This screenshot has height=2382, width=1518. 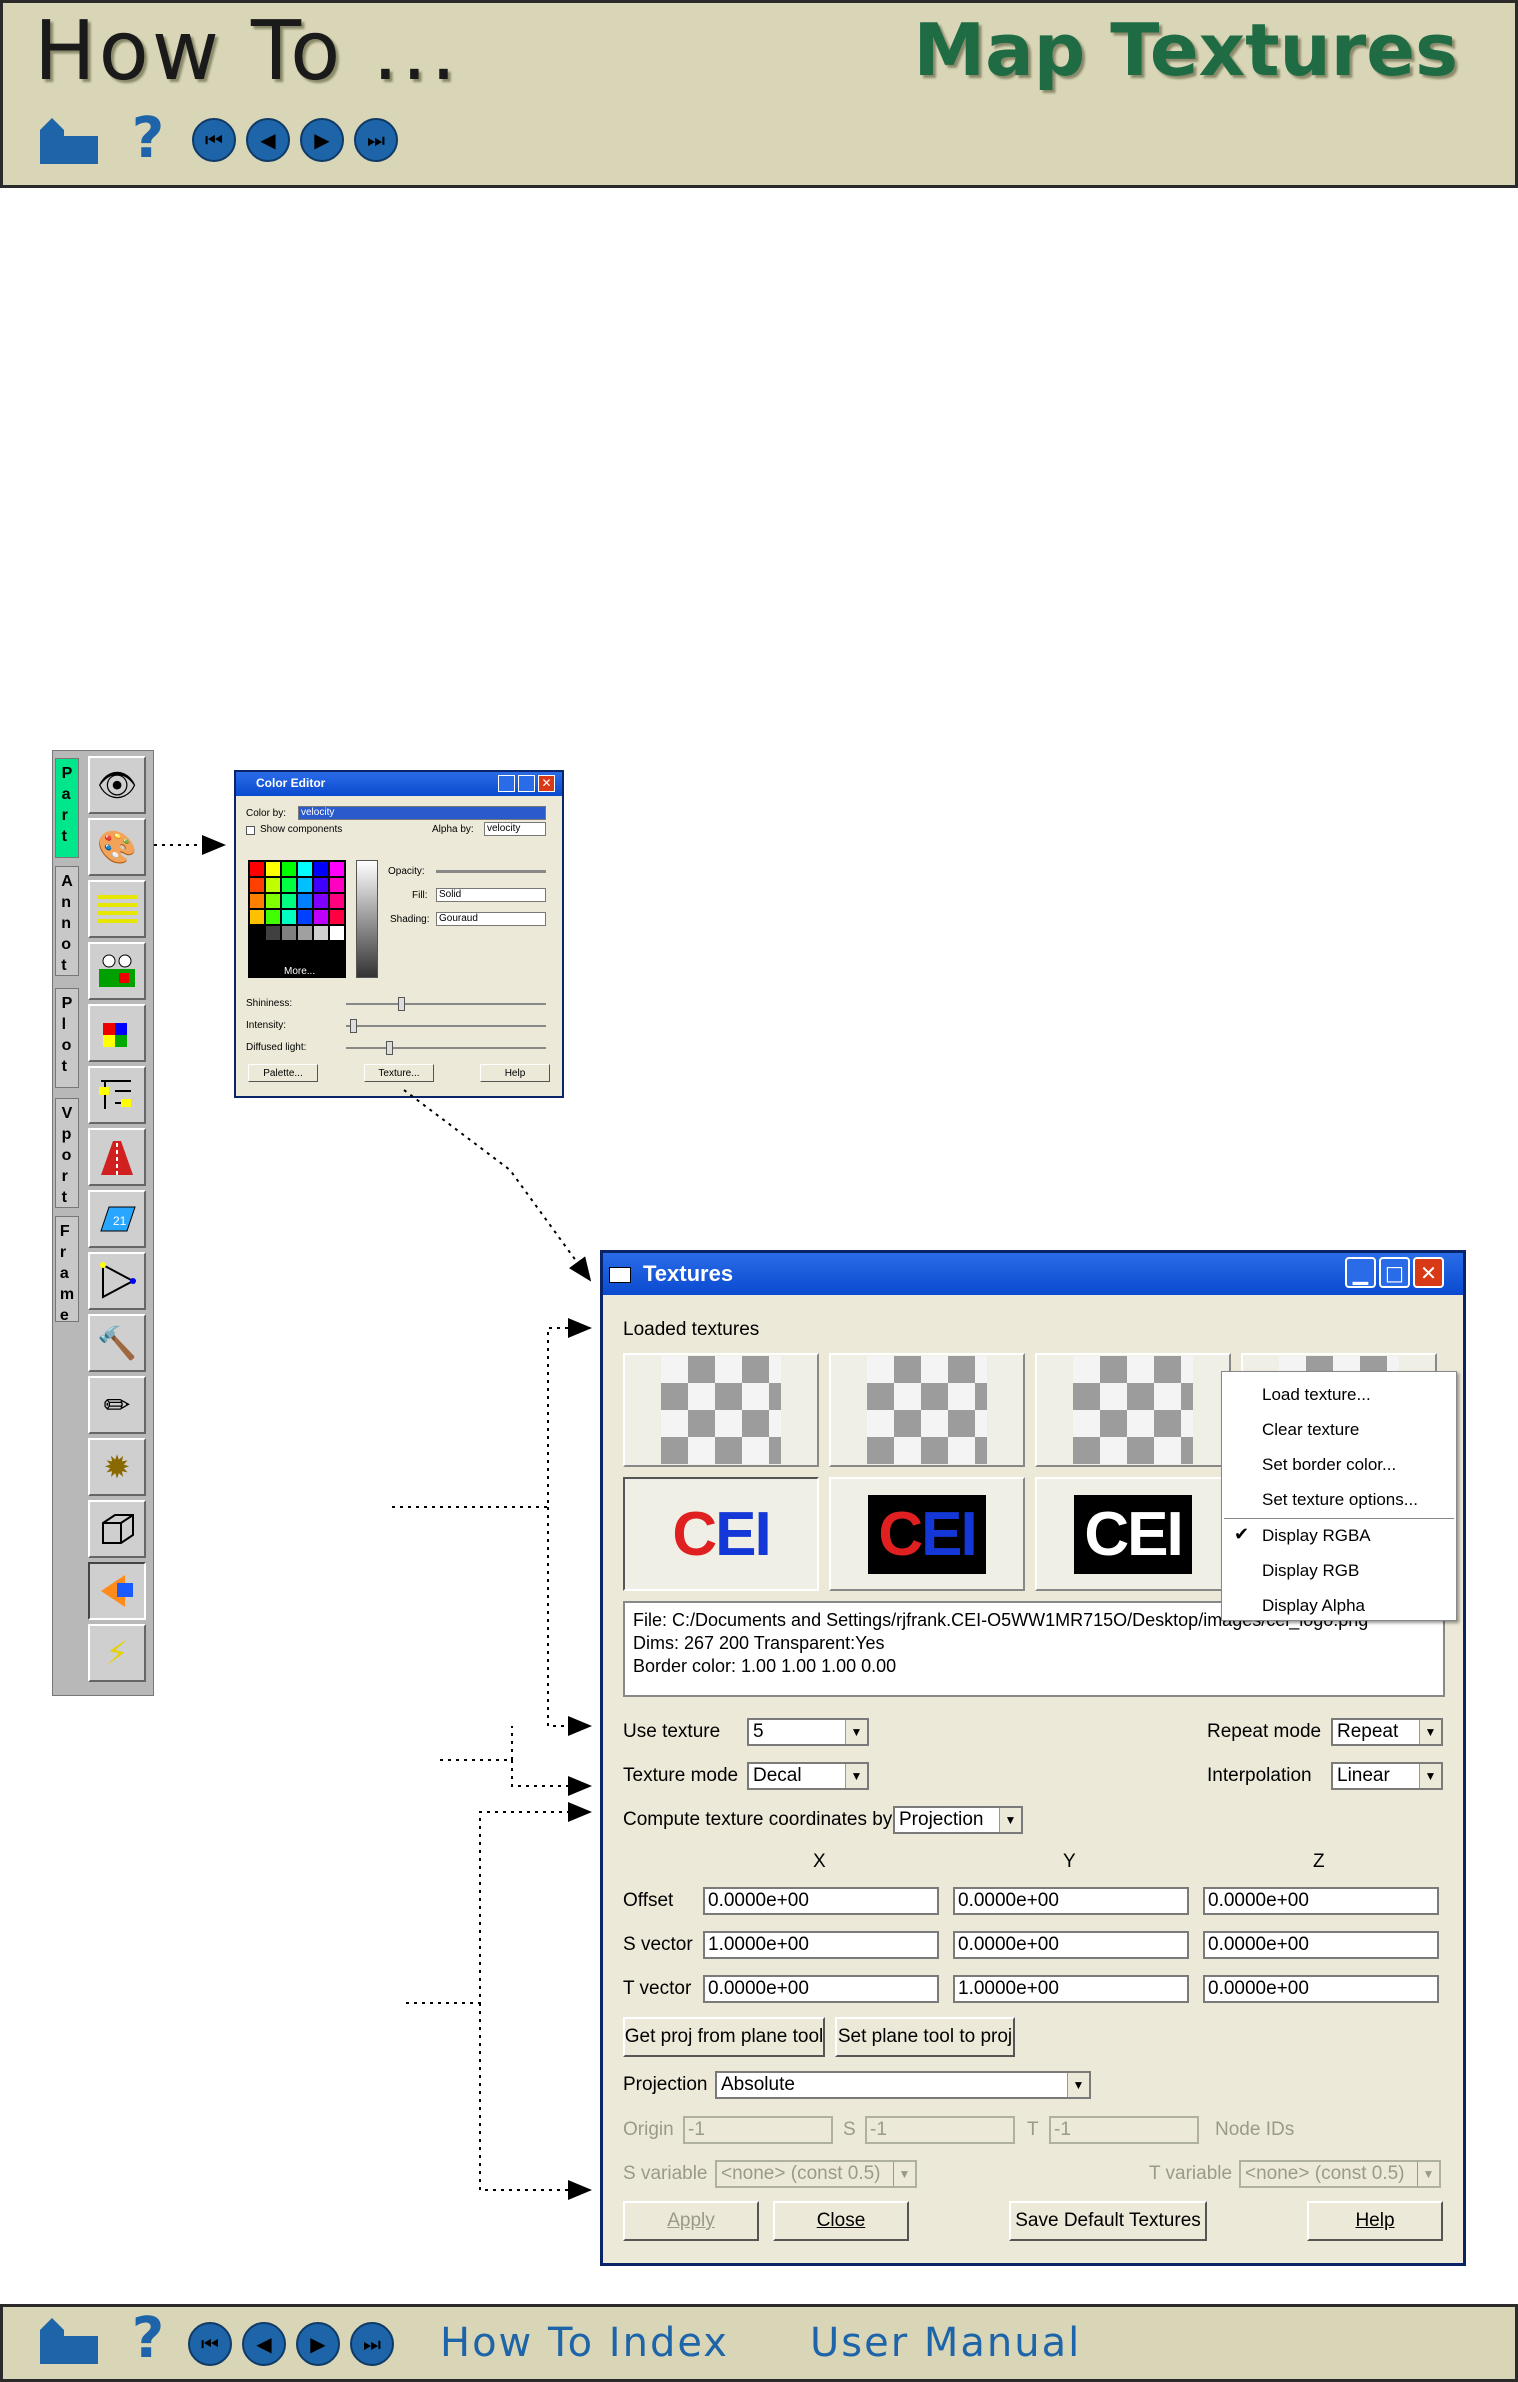 What do you see at coordinates (69, 2341) in the screenshot?
I see `home-icon` at bounding box center [69, 2341].